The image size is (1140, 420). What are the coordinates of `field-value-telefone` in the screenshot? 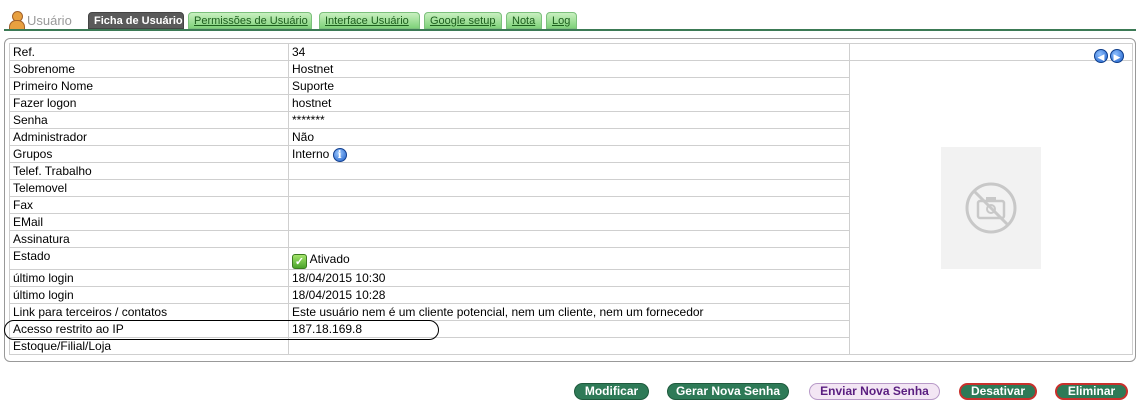 It's located at (569, 171).